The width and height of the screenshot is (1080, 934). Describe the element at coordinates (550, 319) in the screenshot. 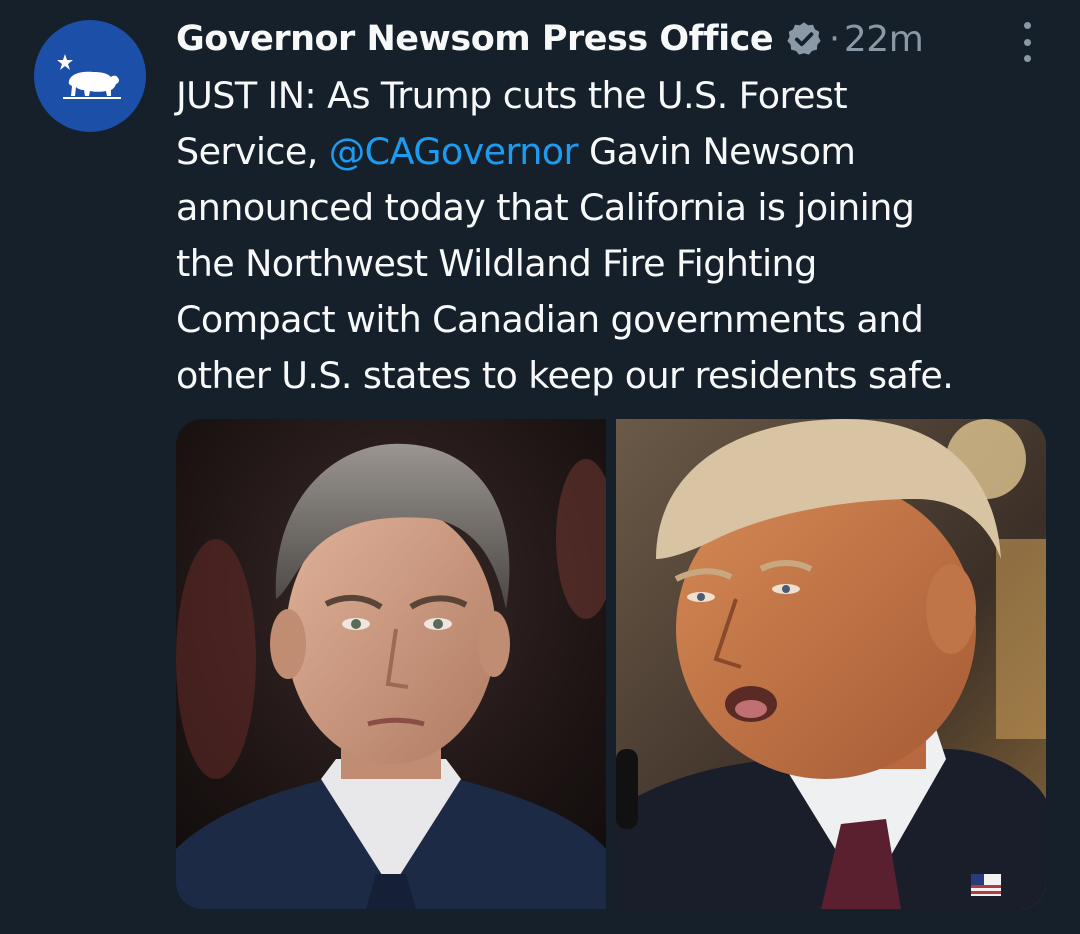

I see `tweet-text-line: Compact with Canadian governments and` at that location.